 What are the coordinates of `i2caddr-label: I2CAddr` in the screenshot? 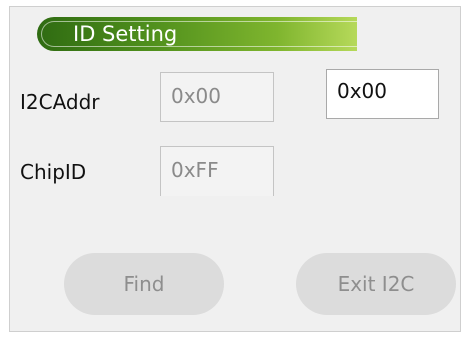 It's located at (60, 102).